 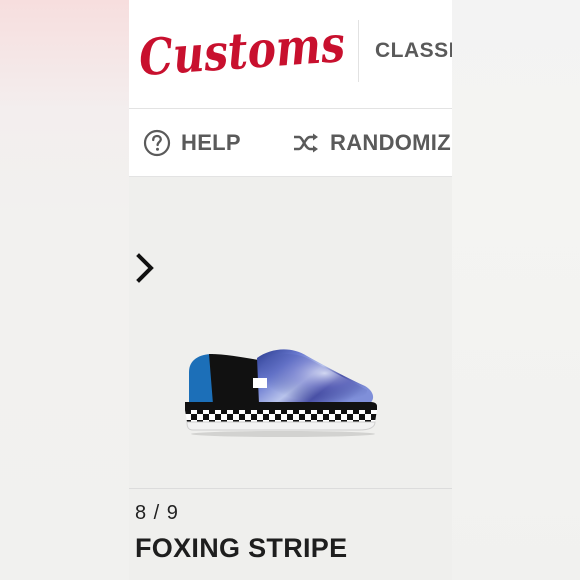 What do you see at coordinates (358, 51) in the screenshot?
I see `header-divider` at bounding box center [358, 51].